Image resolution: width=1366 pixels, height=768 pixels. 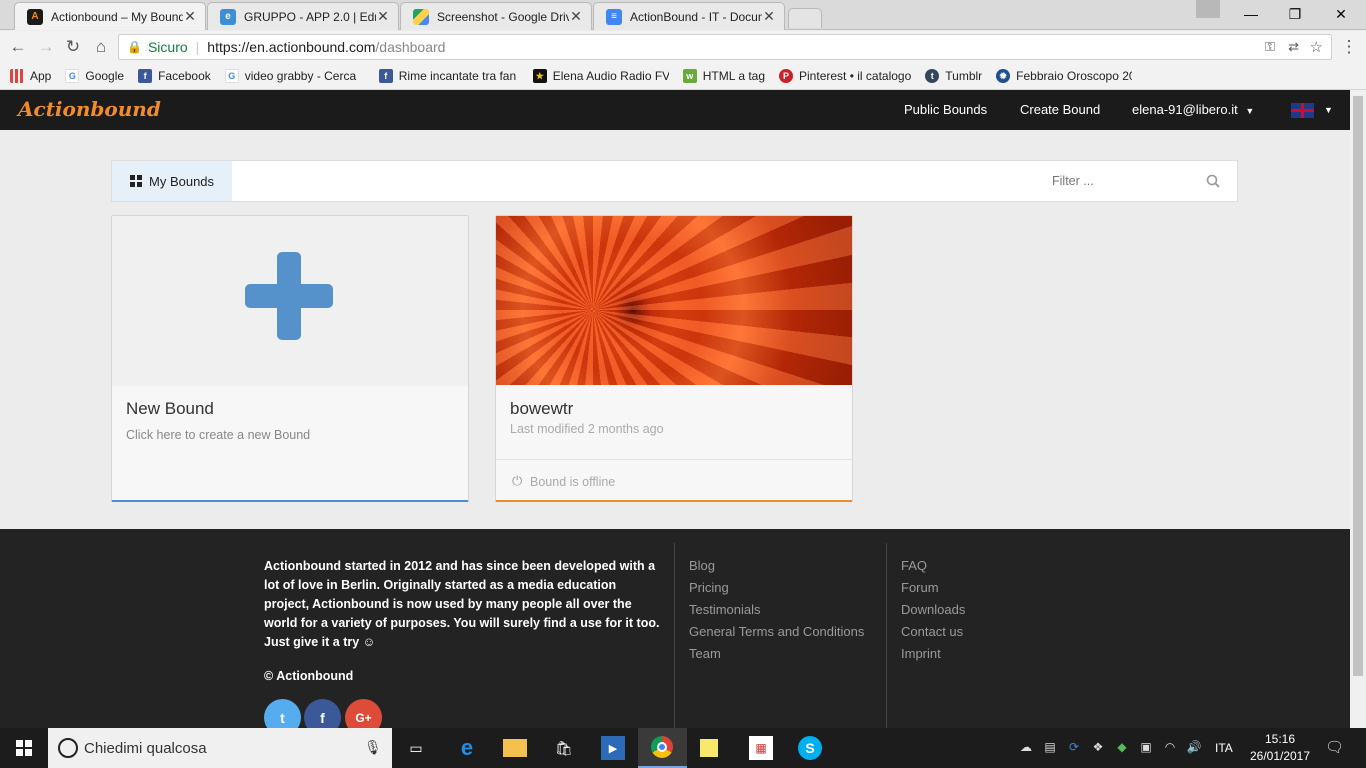 What do you see at coordinates (932, 631) in the screenshot?
I see `footer-link-contact: Contact us` at bounding box center [932, 631].